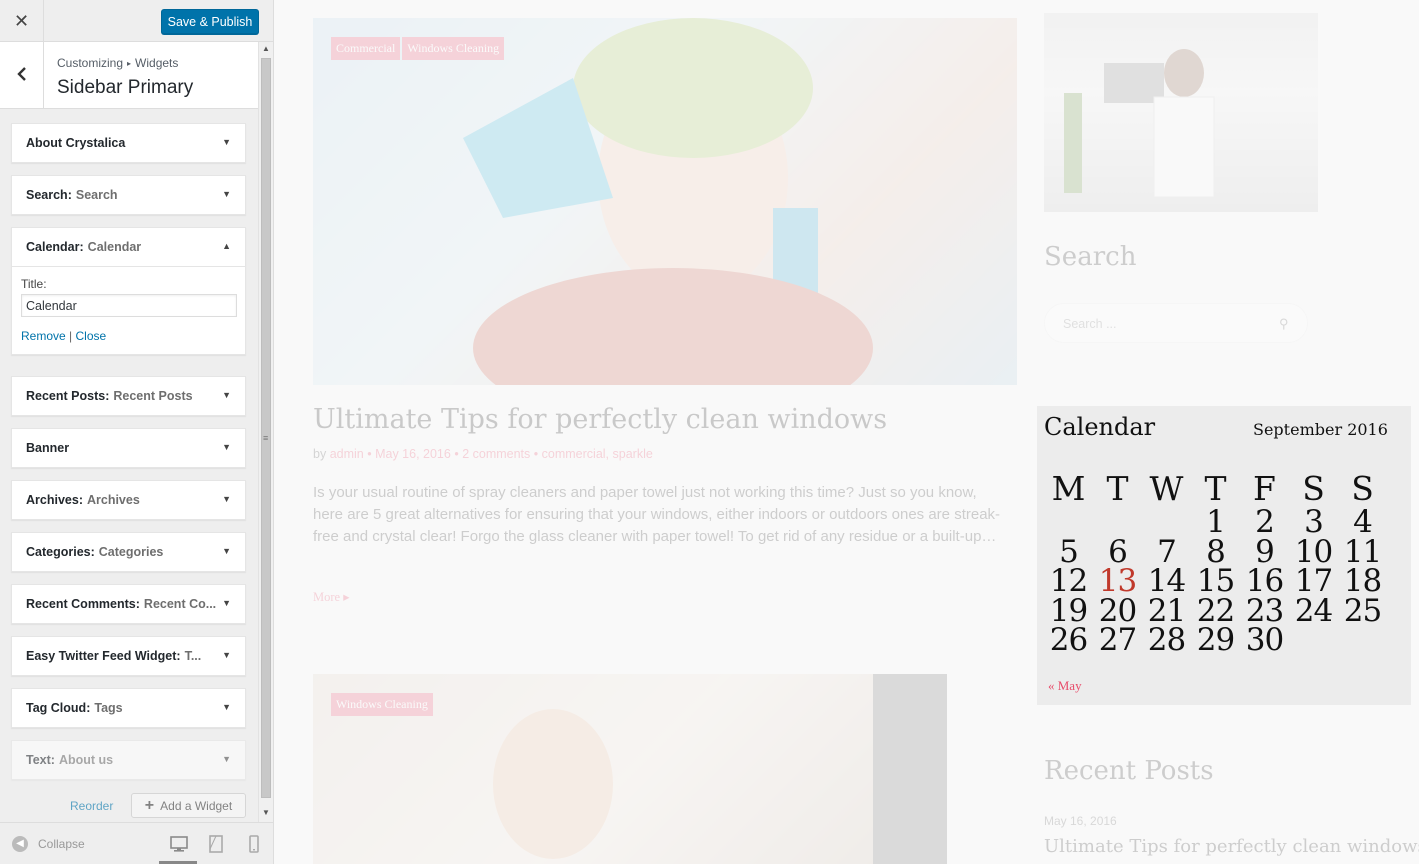 The height and width of the screenshot is (864, 1419). I want to click on widget-header: Calendar: Calendar ▲, so click(128, 247).